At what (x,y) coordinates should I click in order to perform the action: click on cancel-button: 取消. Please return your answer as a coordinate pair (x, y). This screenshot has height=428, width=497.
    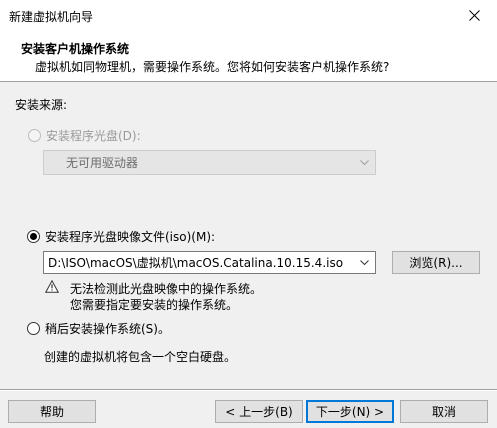
    Looking at the image, I should click on (444, 411).